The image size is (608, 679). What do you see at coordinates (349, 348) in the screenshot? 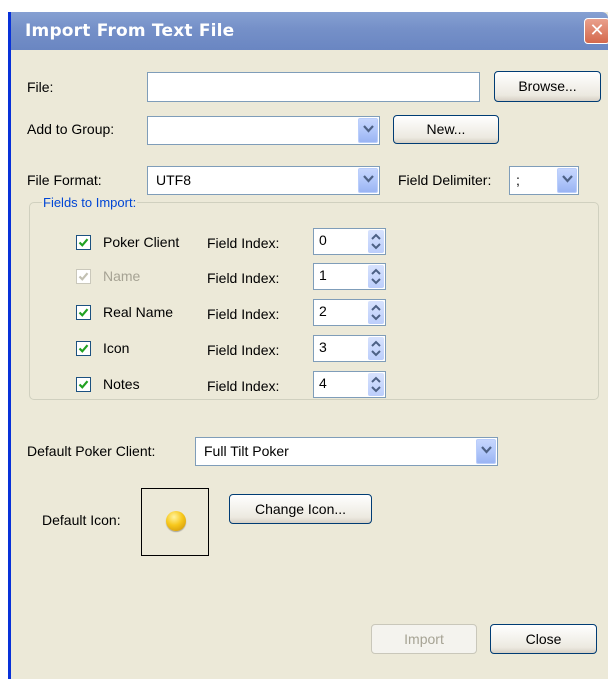
I see `field-index-spinner-icon: 3` at bounding box center [349, 348].